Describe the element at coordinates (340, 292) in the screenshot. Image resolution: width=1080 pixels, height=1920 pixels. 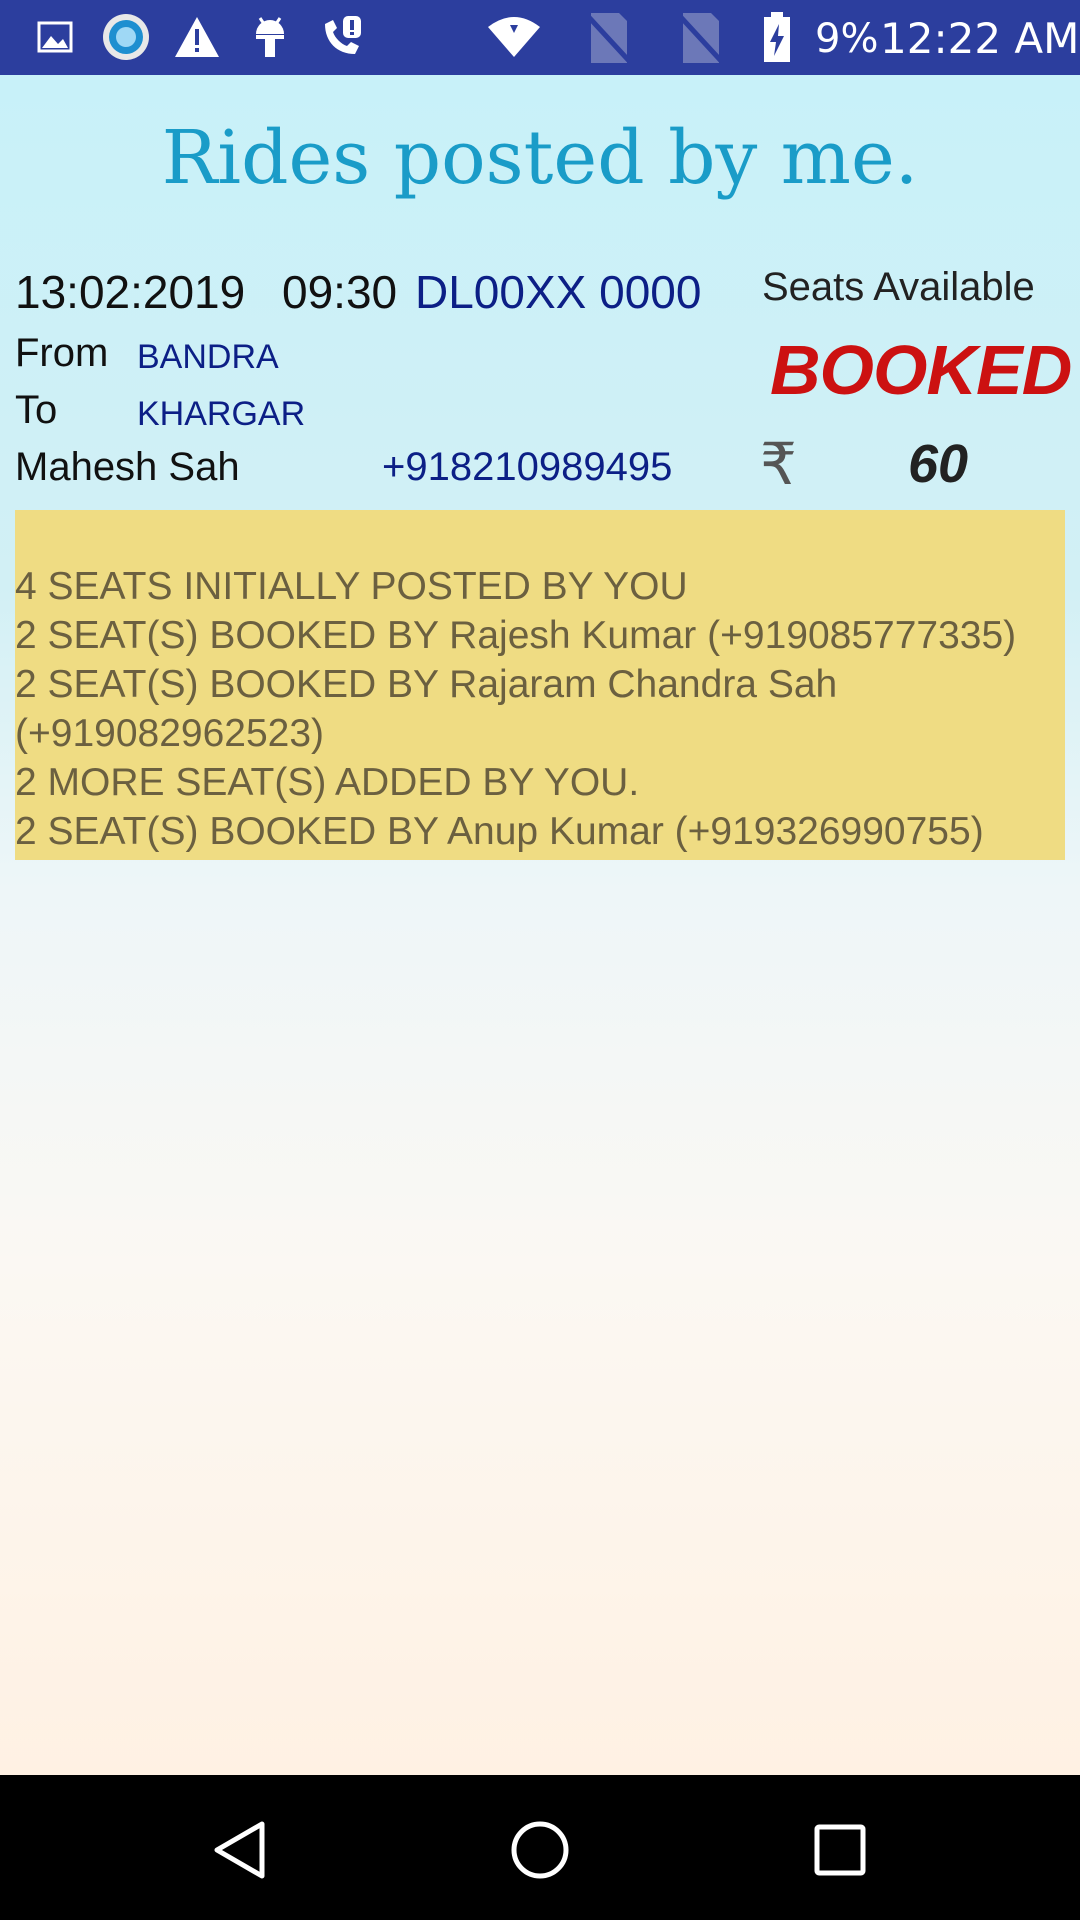
I see `ride-time: 09:30` at that location.